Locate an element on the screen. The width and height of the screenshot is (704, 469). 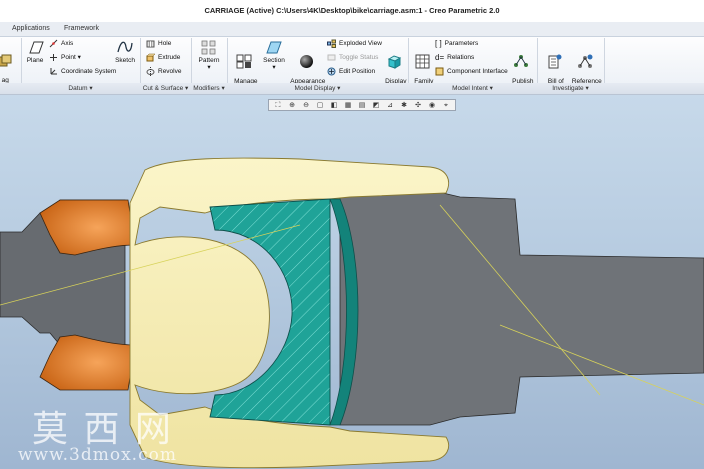
hole-button: Hole is located at coordinates (158, 44).